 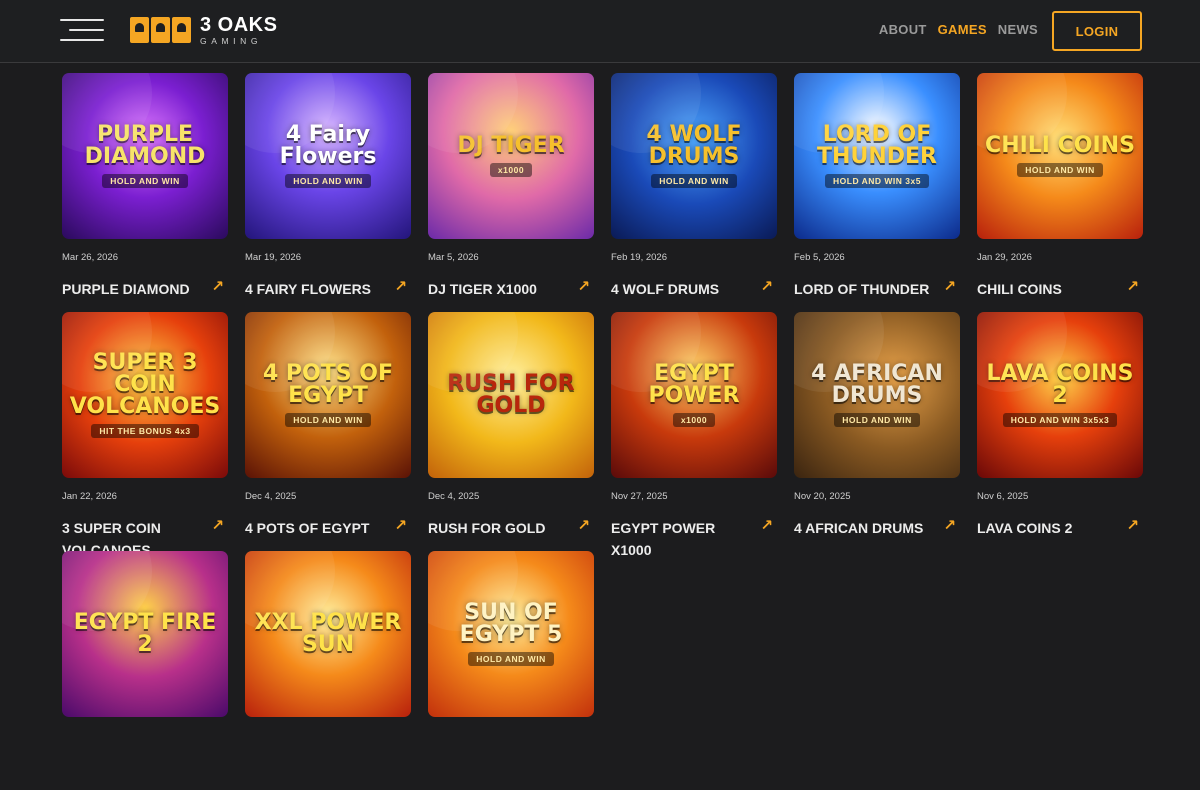 I want to click on game-thumbnail: 4 Fairy Flowers HOLD AND WIN, so click(x=328, y=156).